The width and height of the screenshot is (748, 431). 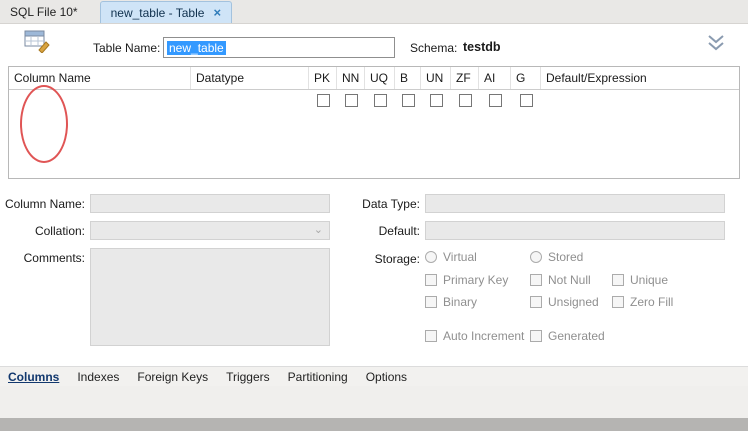 I want to click on radio-stored: Stored, so click(x=556, y=257).